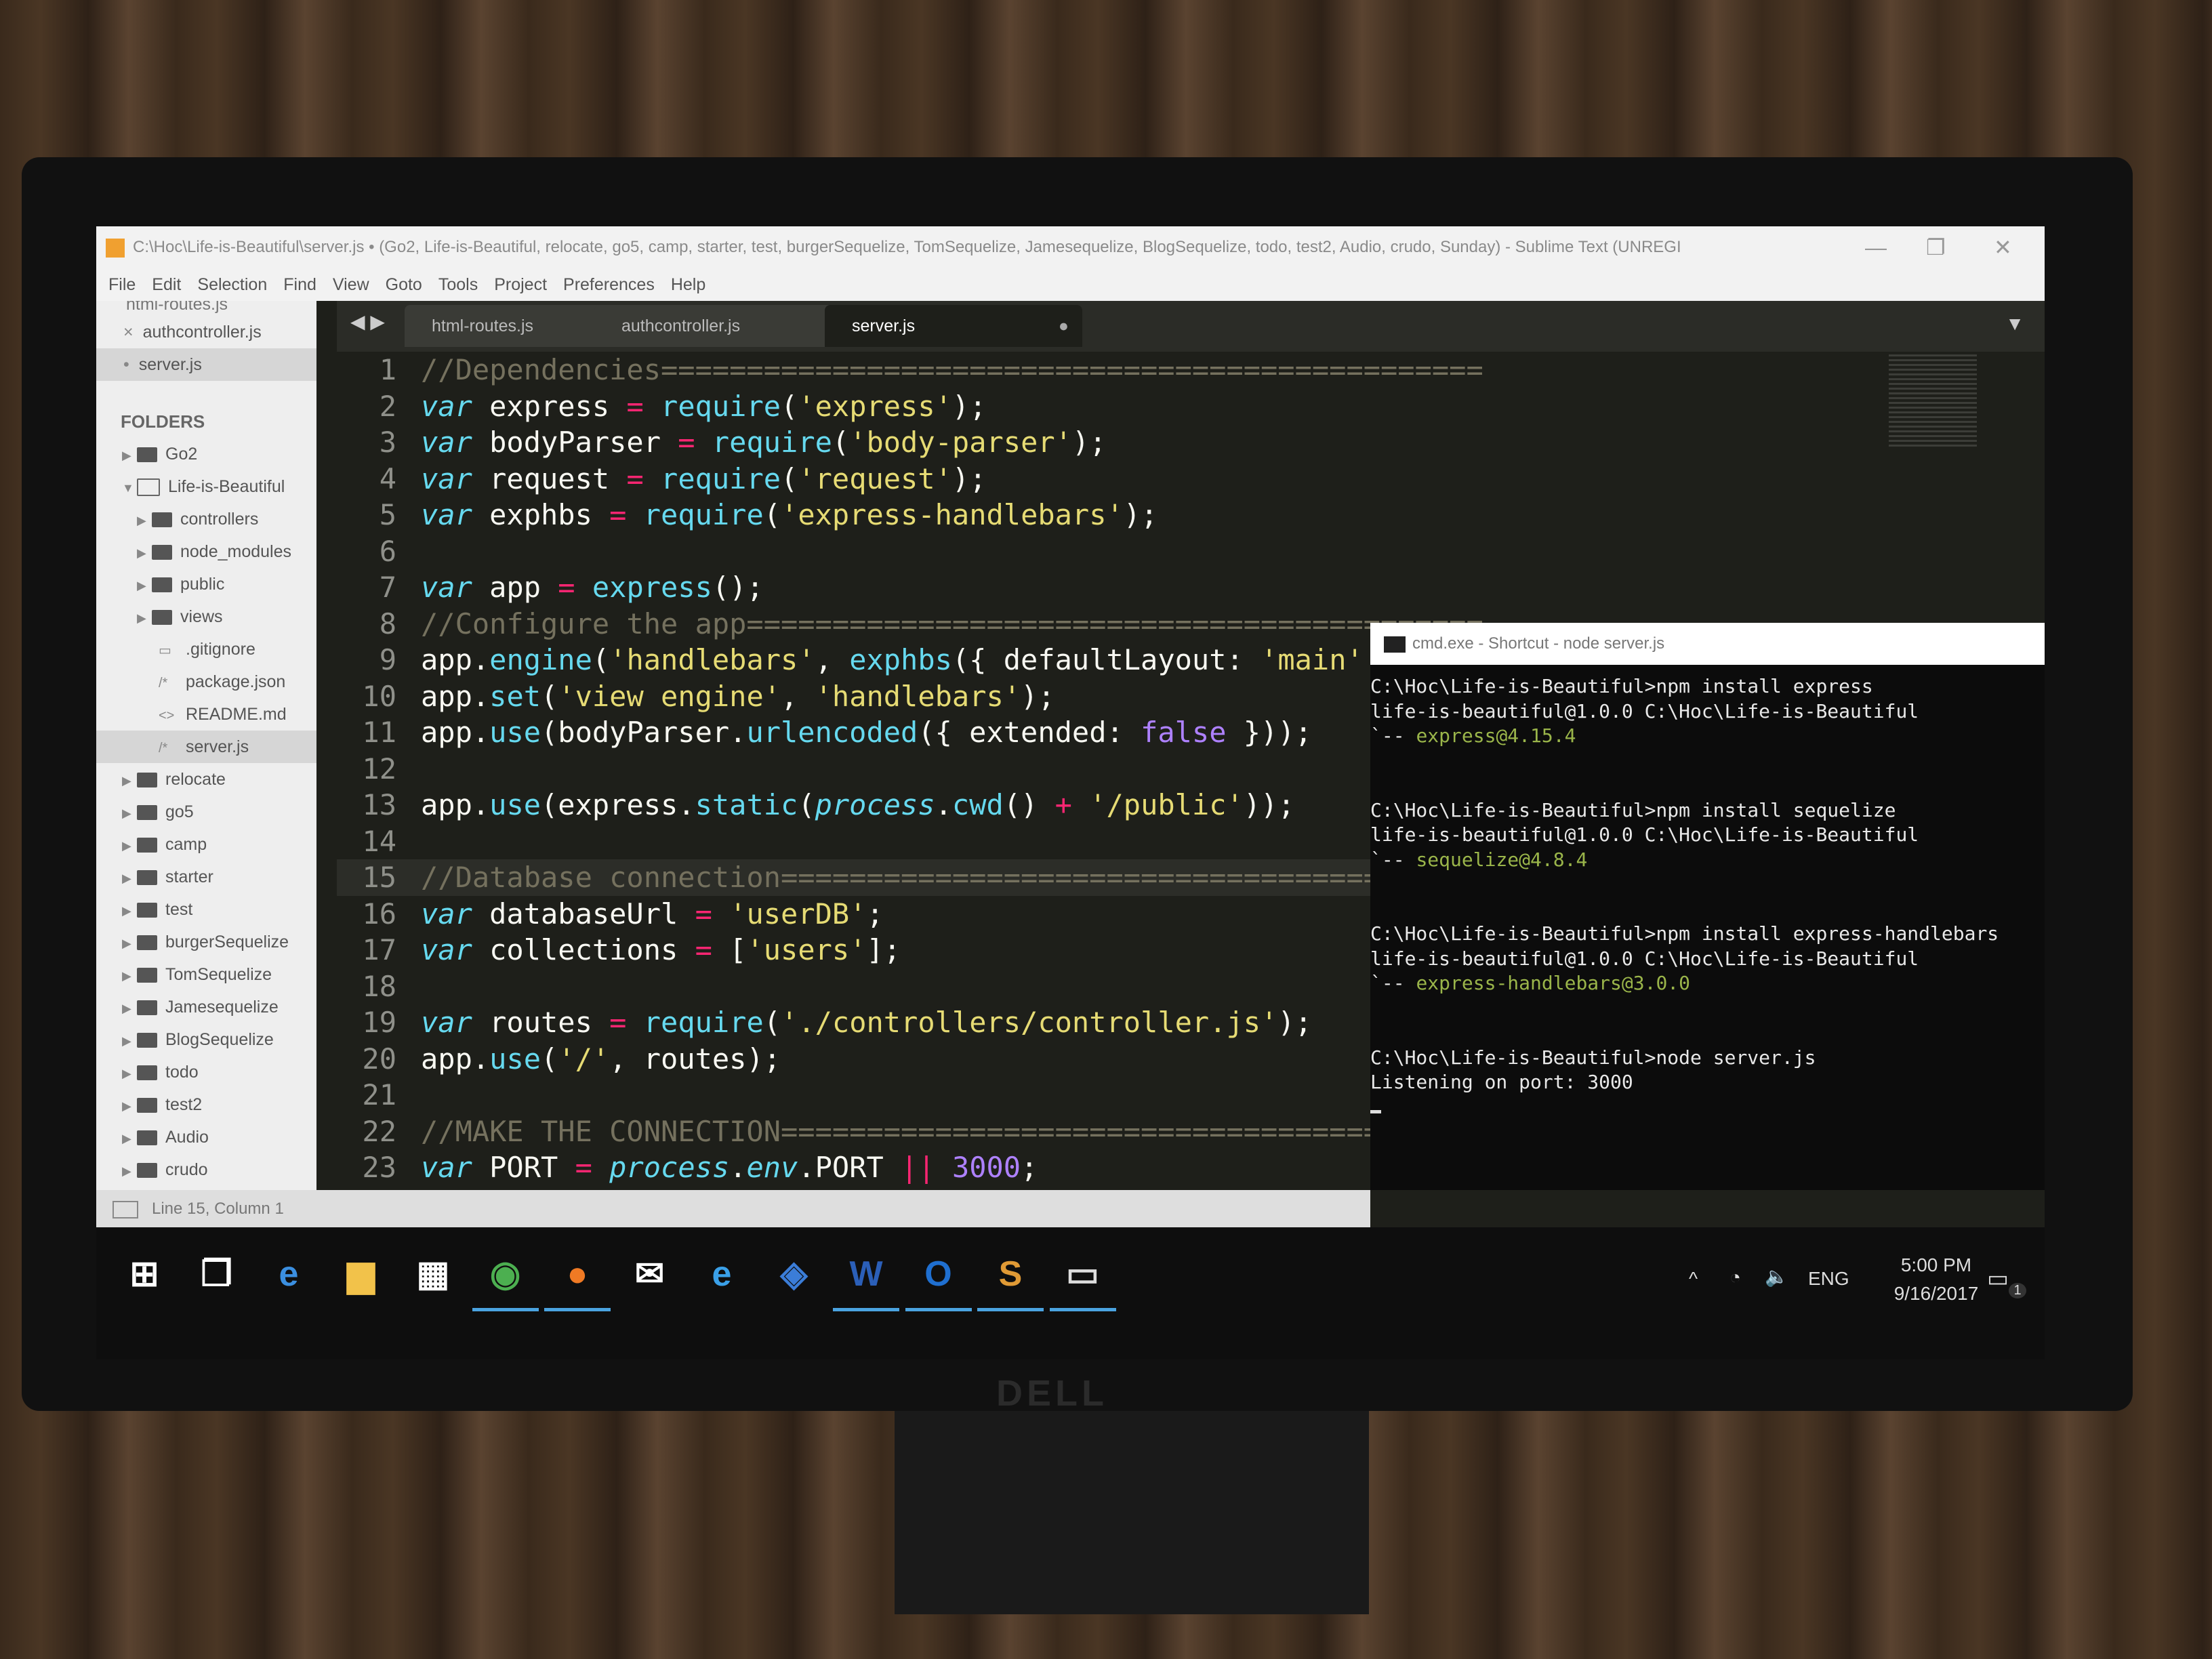 The width and height of the screenshot is (2212, 1659). What do you see at coordinates (206, 747) in the screenshot?
I see `sidebar-tree-item: /* server.js` at bounding box center [206, 747].